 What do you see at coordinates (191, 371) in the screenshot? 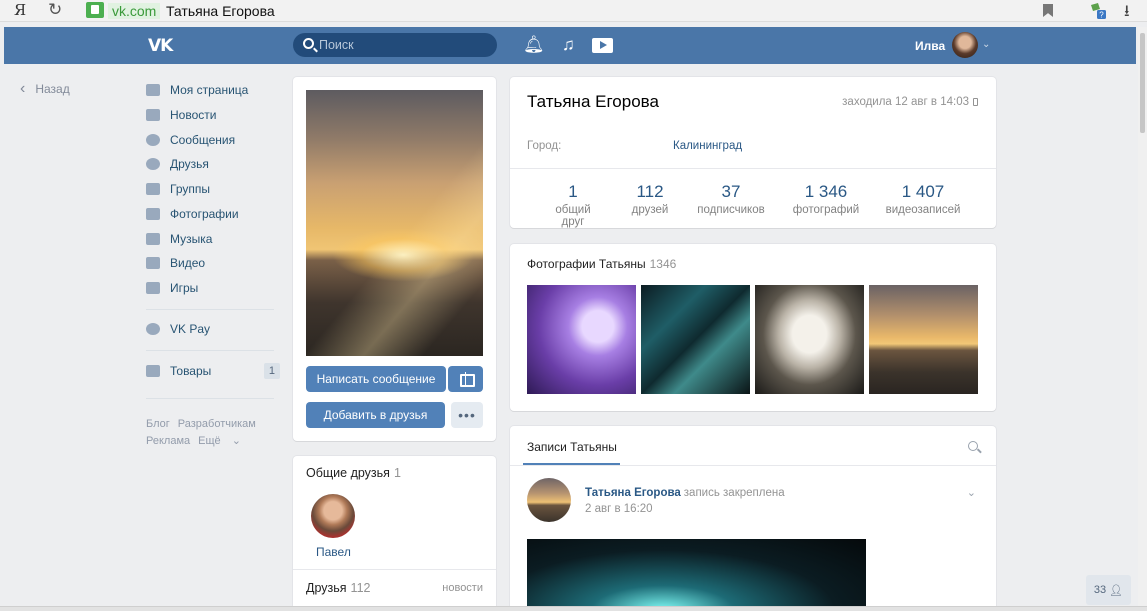
I see `sidebar-item-label: Товары` at bounding box center [191, 371].